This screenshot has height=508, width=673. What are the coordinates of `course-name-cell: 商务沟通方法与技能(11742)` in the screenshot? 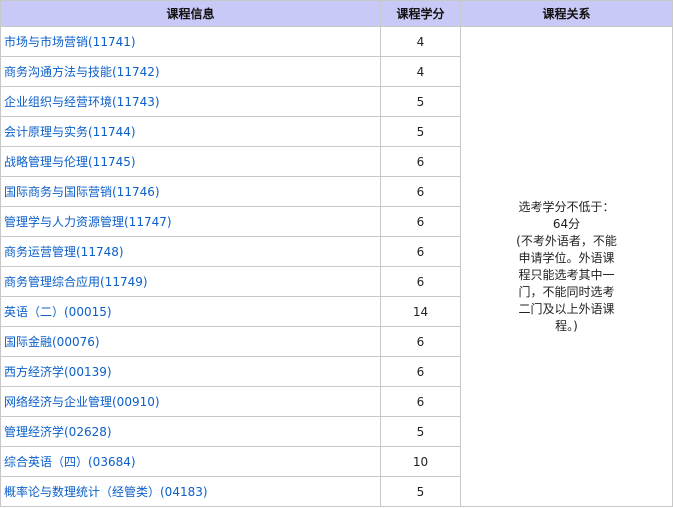 It's located at (190, 71).